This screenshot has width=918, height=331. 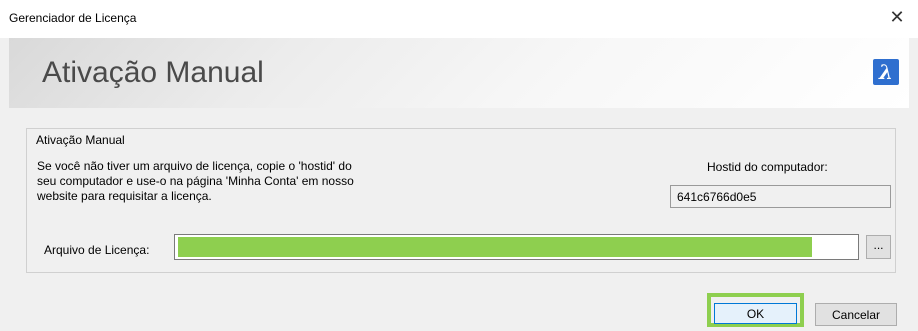 What do you see at coordinates (97, 250) in the screenshot?
I see `license-file-label: Arquivo de Licença:` at bounding box center [97, 250].